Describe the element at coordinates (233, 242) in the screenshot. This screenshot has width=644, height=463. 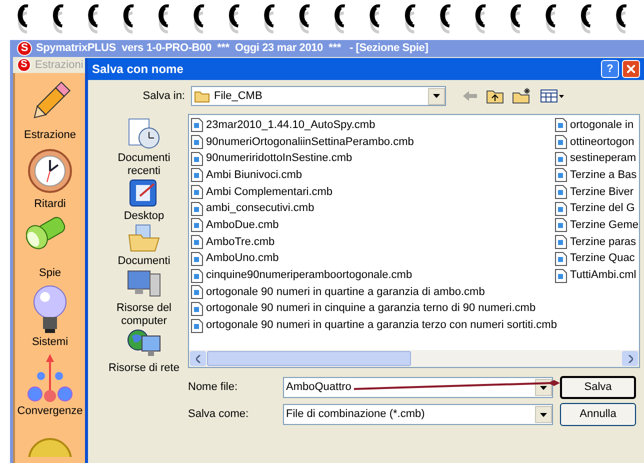
I see `file-item: AmboTre.cmb` at that location.